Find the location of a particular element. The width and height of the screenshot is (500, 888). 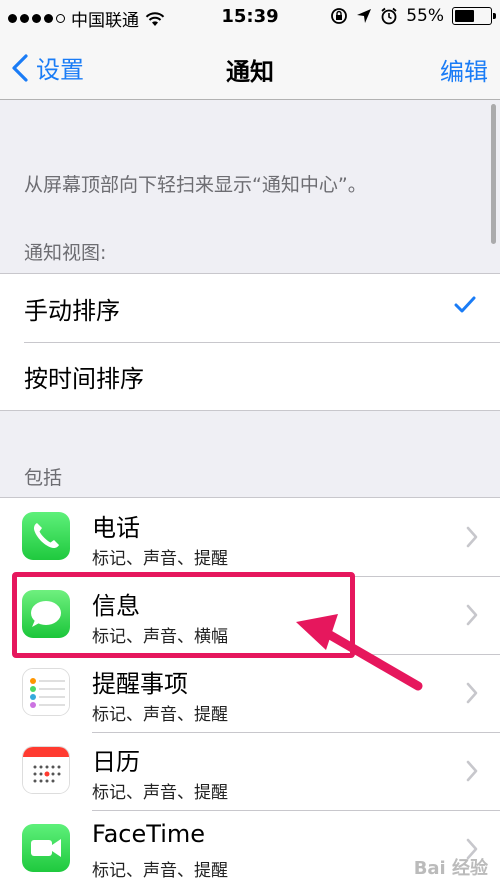

checkmark-icon is located at coordinates (465, 304).